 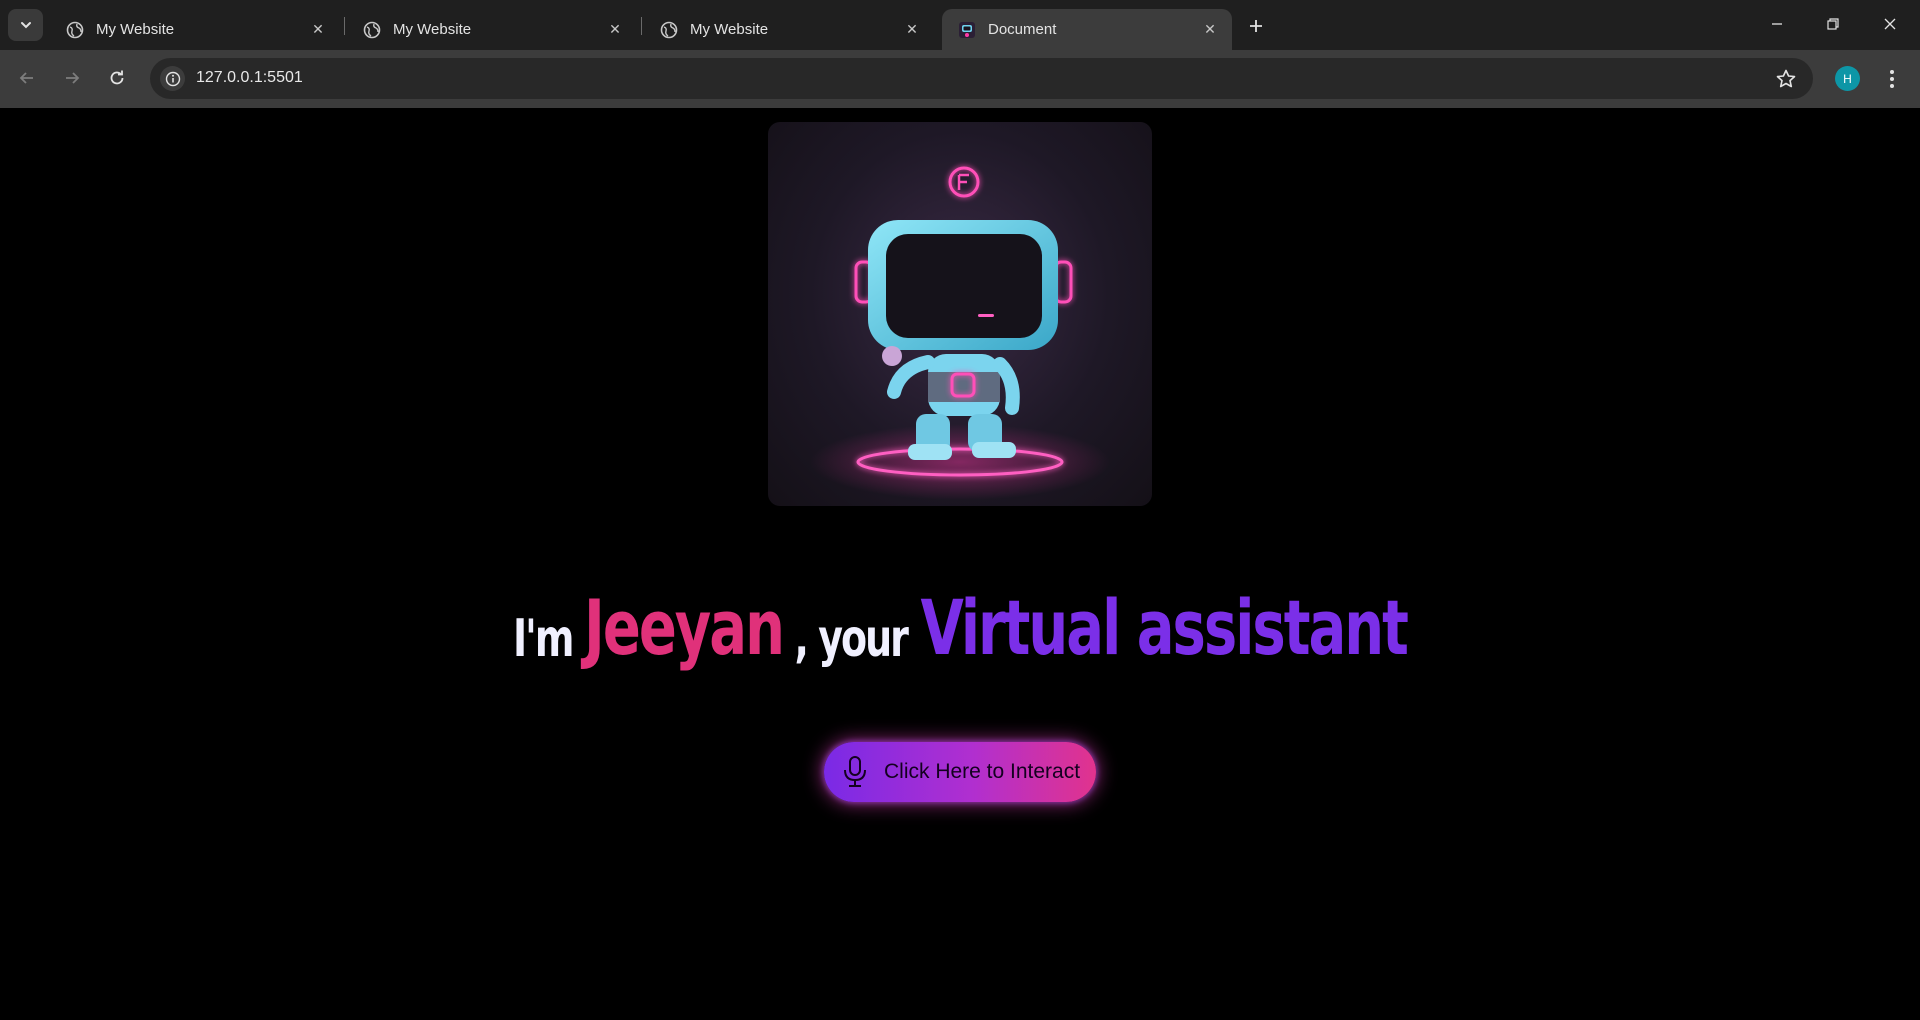 I want to click on headline: I'm Jeeyan , your Virtual assistant, so click(x=960, y=629).